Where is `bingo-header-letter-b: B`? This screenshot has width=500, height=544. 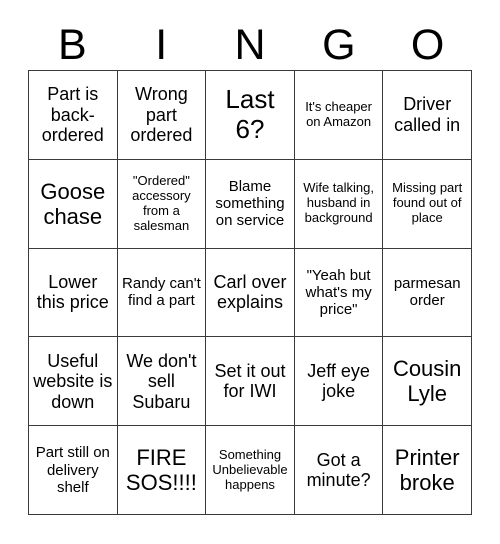
bingo-header-letter-b: B is located at coordinates (72, 44).